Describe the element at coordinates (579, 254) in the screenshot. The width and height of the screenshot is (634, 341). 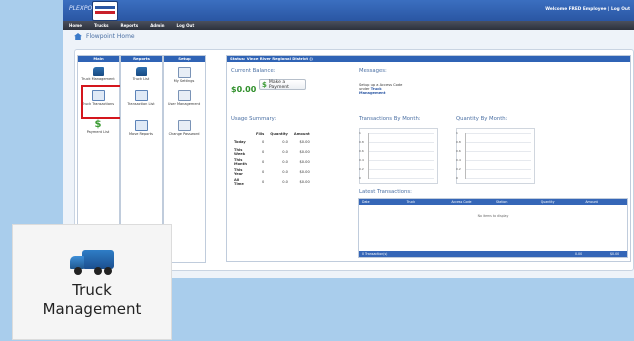
I see `footer-qty: 0.00` at that location.